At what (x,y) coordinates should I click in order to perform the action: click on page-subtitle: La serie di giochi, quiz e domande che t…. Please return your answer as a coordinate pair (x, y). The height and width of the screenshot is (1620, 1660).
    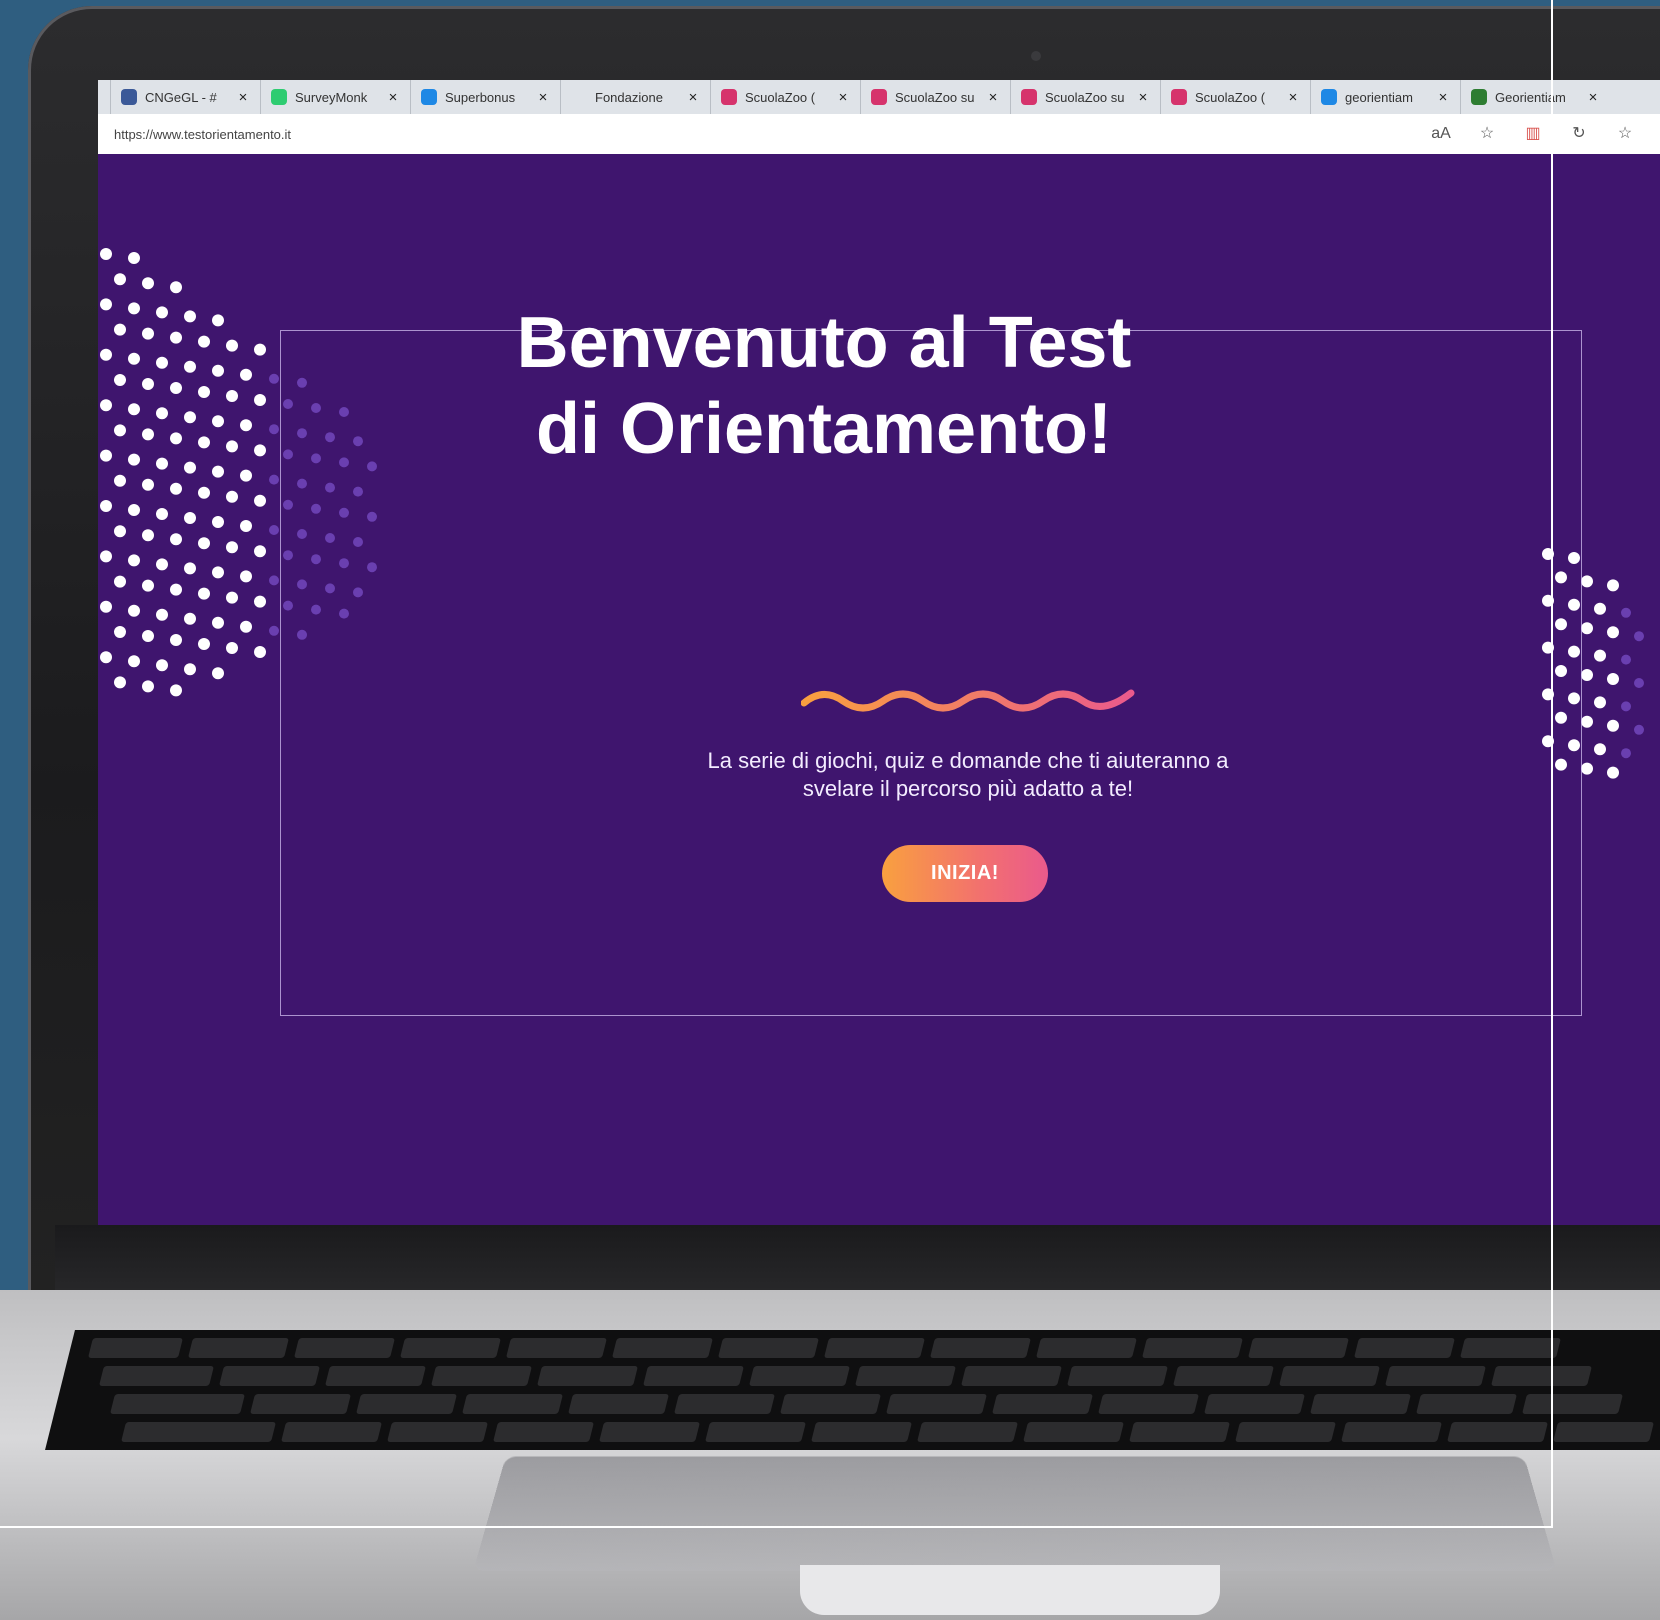
    Looking at the image, I should click on (968, 775).